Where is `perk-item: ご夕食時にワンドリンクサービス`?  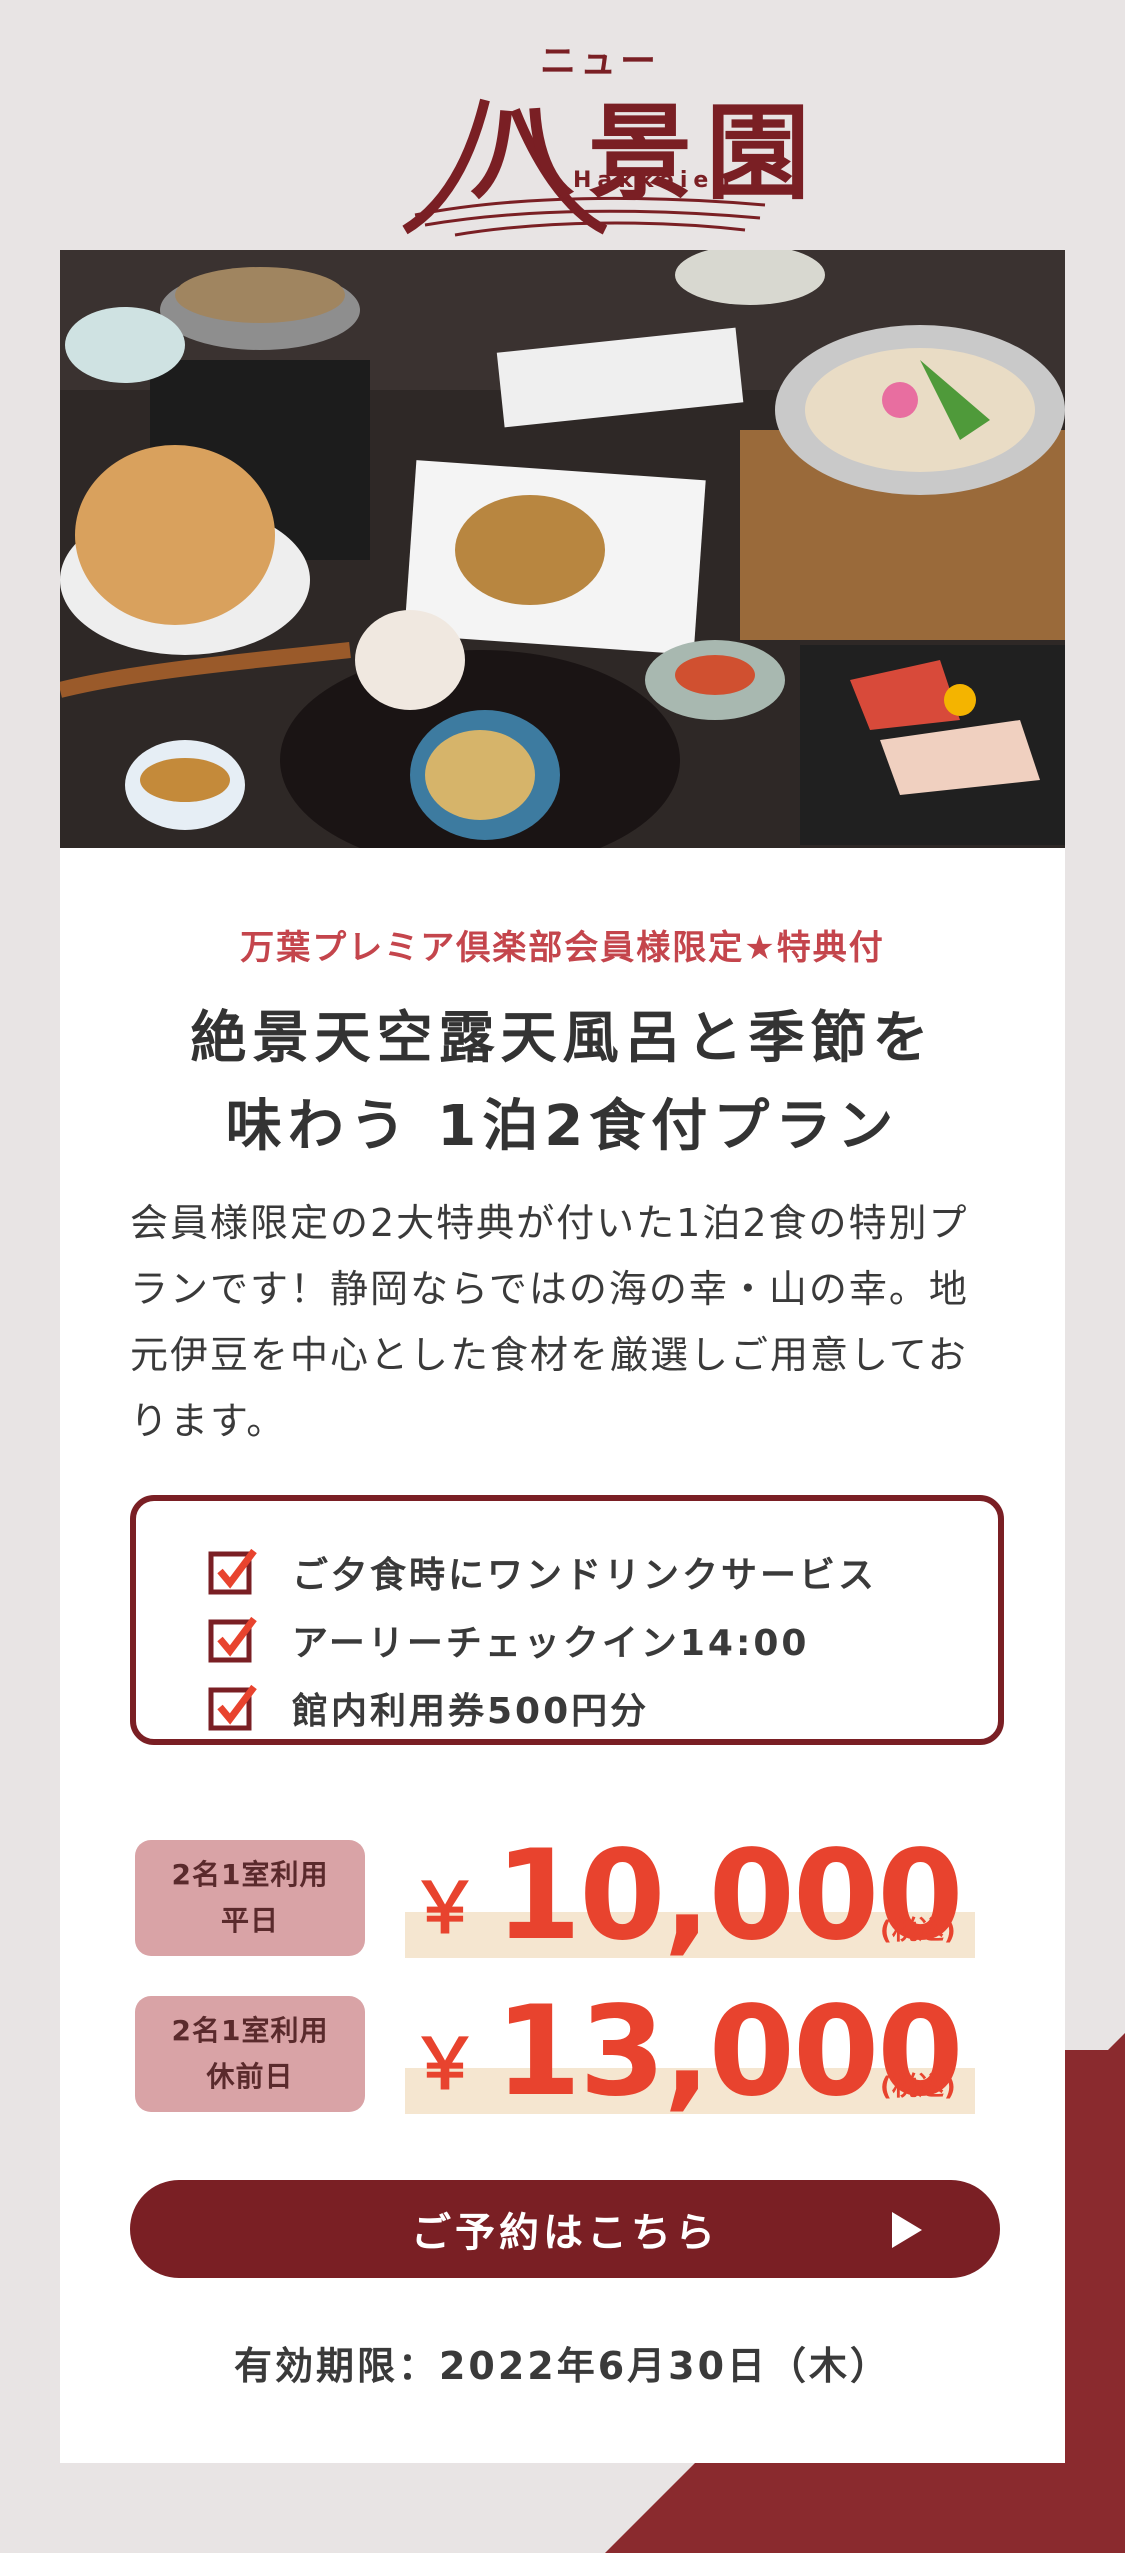
perk-item: ご夕食時にワンドリンクサービス is located at coordinates (542, 1572).